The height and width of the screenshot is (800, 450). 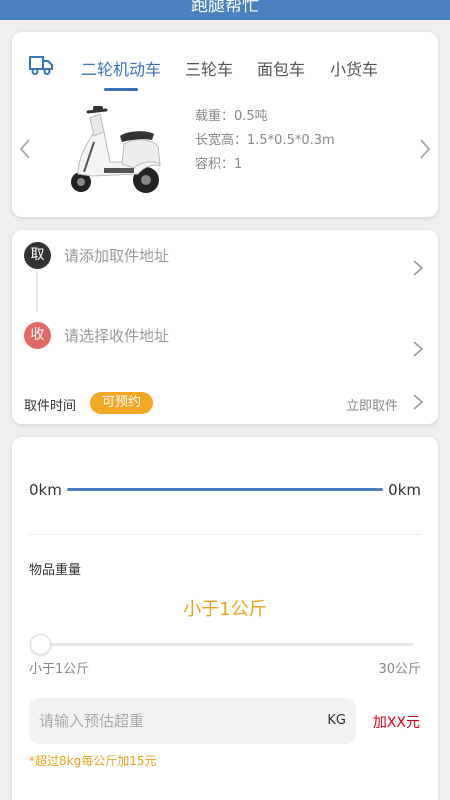 What do you see at coordinates (37, 335) in the screenshot?
I see `receive-badge: 收` at bounding box center [37, 335].